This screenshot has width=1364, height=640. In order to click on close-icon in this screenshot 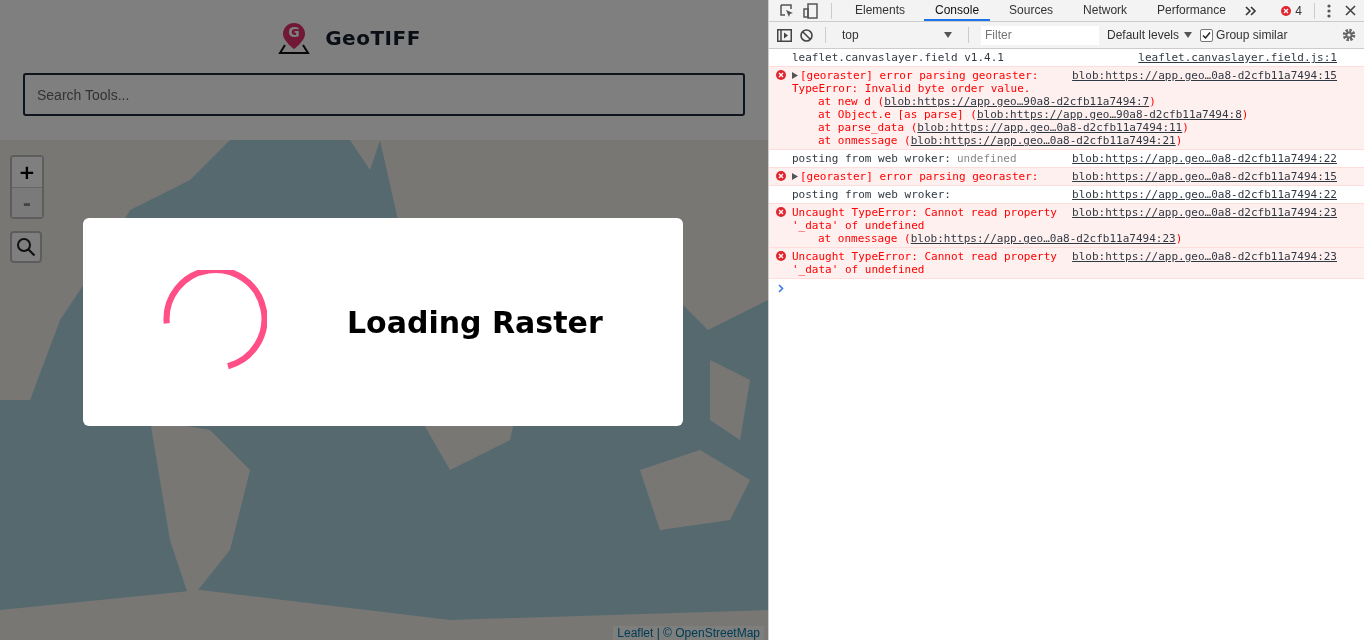, I will do `click(1350, 10)`.